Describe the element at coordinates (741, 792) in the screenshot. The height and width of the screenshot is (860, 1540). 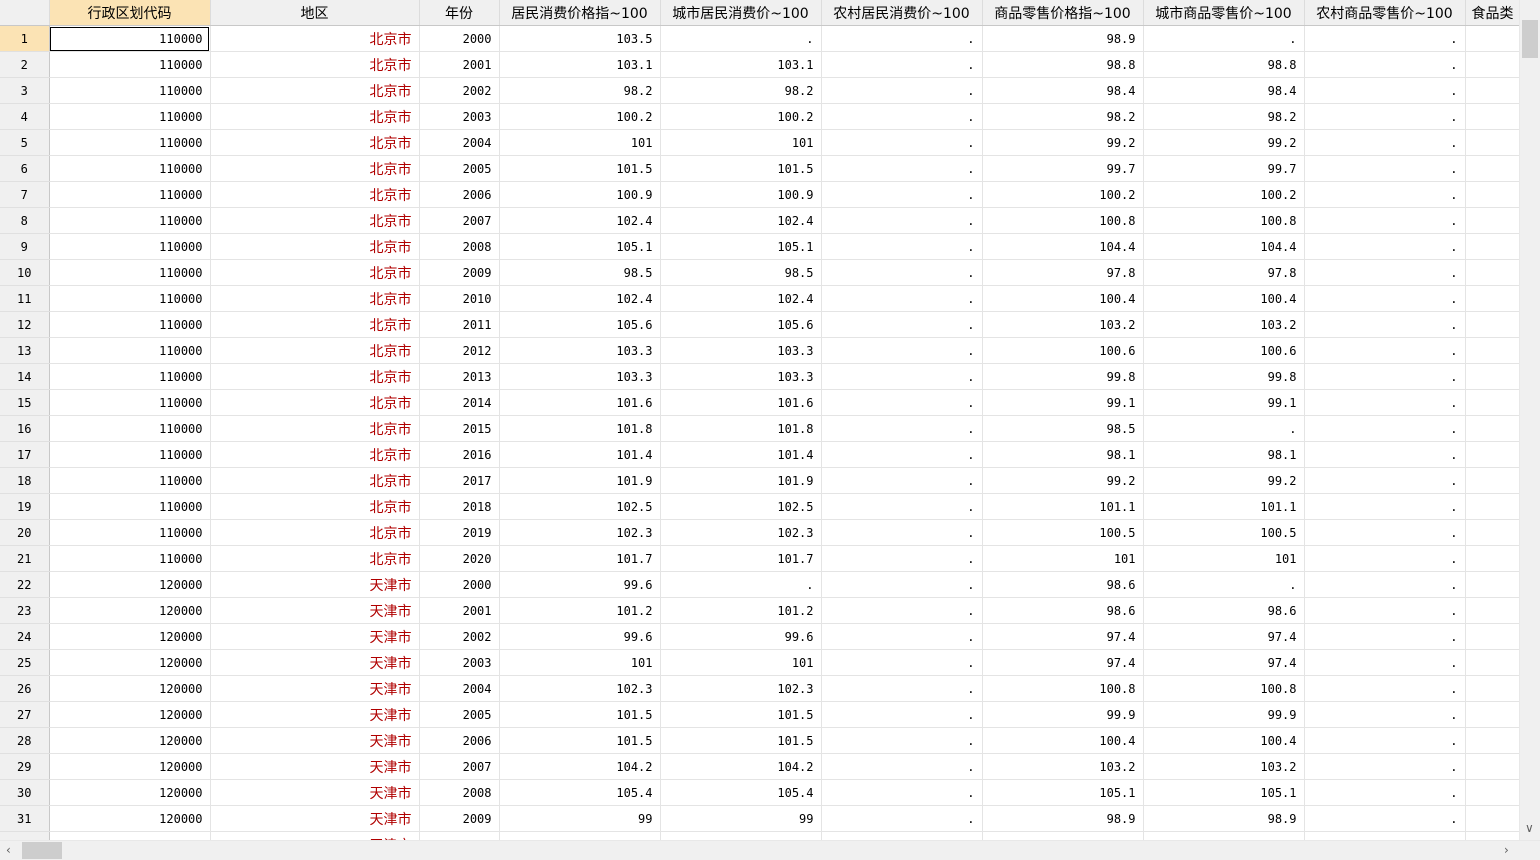
I see `data-cell: 105.4` at that location.